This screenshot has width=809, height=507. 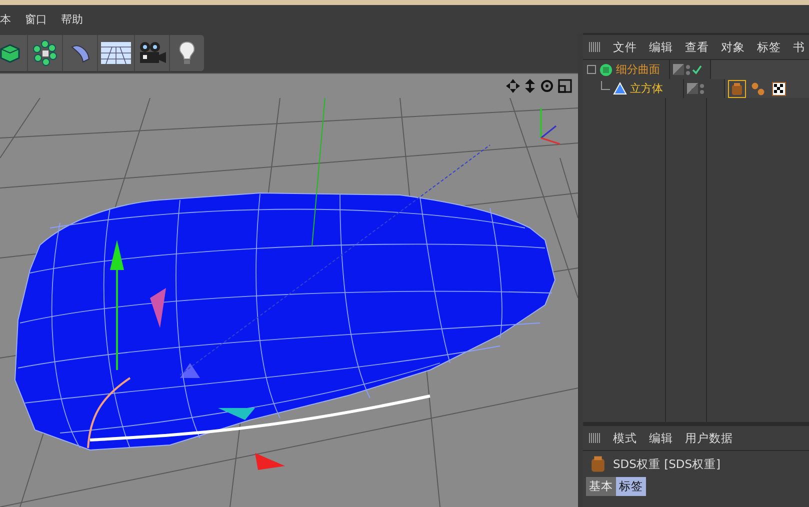 I want to click on collapse-icon, so click(x=591, y=69).